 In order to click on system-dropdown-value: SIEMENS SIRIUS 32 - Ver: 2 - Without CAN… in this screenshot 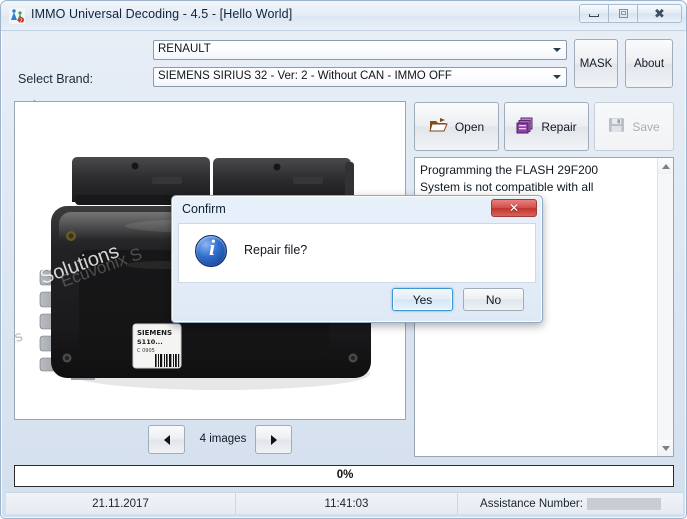, I will do `click(305, 76)`.